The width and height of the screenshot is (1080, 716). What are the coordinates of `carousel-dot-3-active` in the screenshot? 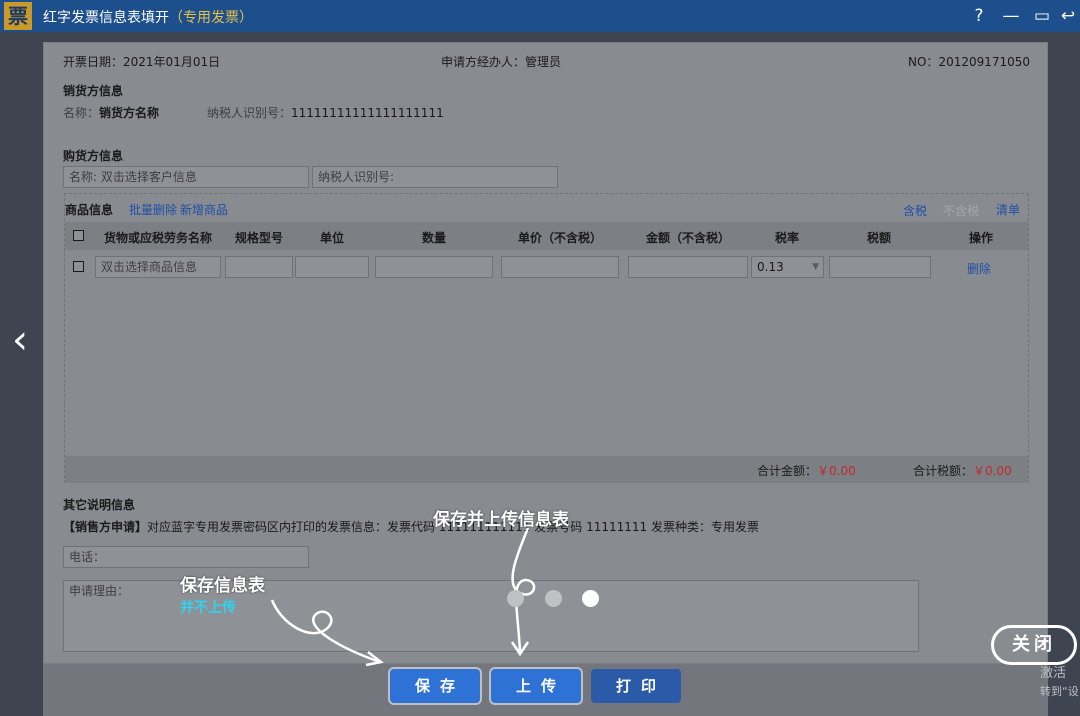 It's located at (590, 598).